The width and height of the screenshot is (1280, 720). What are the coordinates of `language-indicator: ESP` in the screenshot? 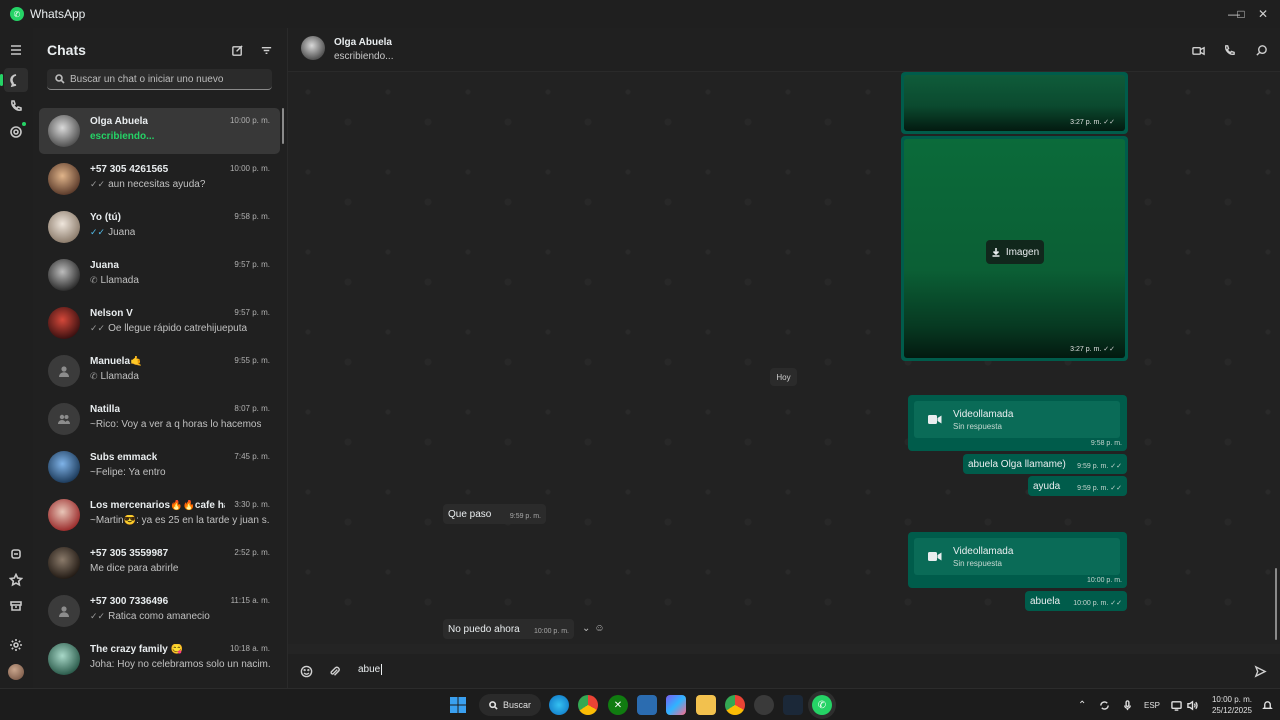 It's located at (1152, 704).